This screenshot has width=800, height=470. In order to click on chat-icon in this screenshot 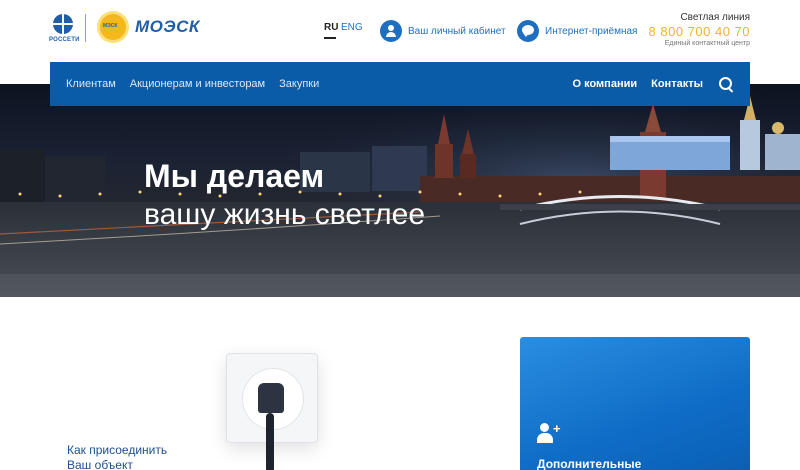, I will do `click(528, 31)`.